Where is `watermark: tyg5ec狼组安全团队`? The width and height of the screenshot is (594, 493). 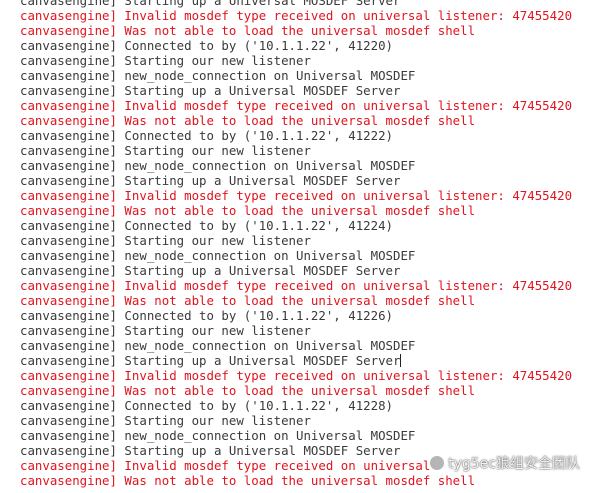 watermark: tyg5ec狼组安全团队 is located at coordinates (505, 463).